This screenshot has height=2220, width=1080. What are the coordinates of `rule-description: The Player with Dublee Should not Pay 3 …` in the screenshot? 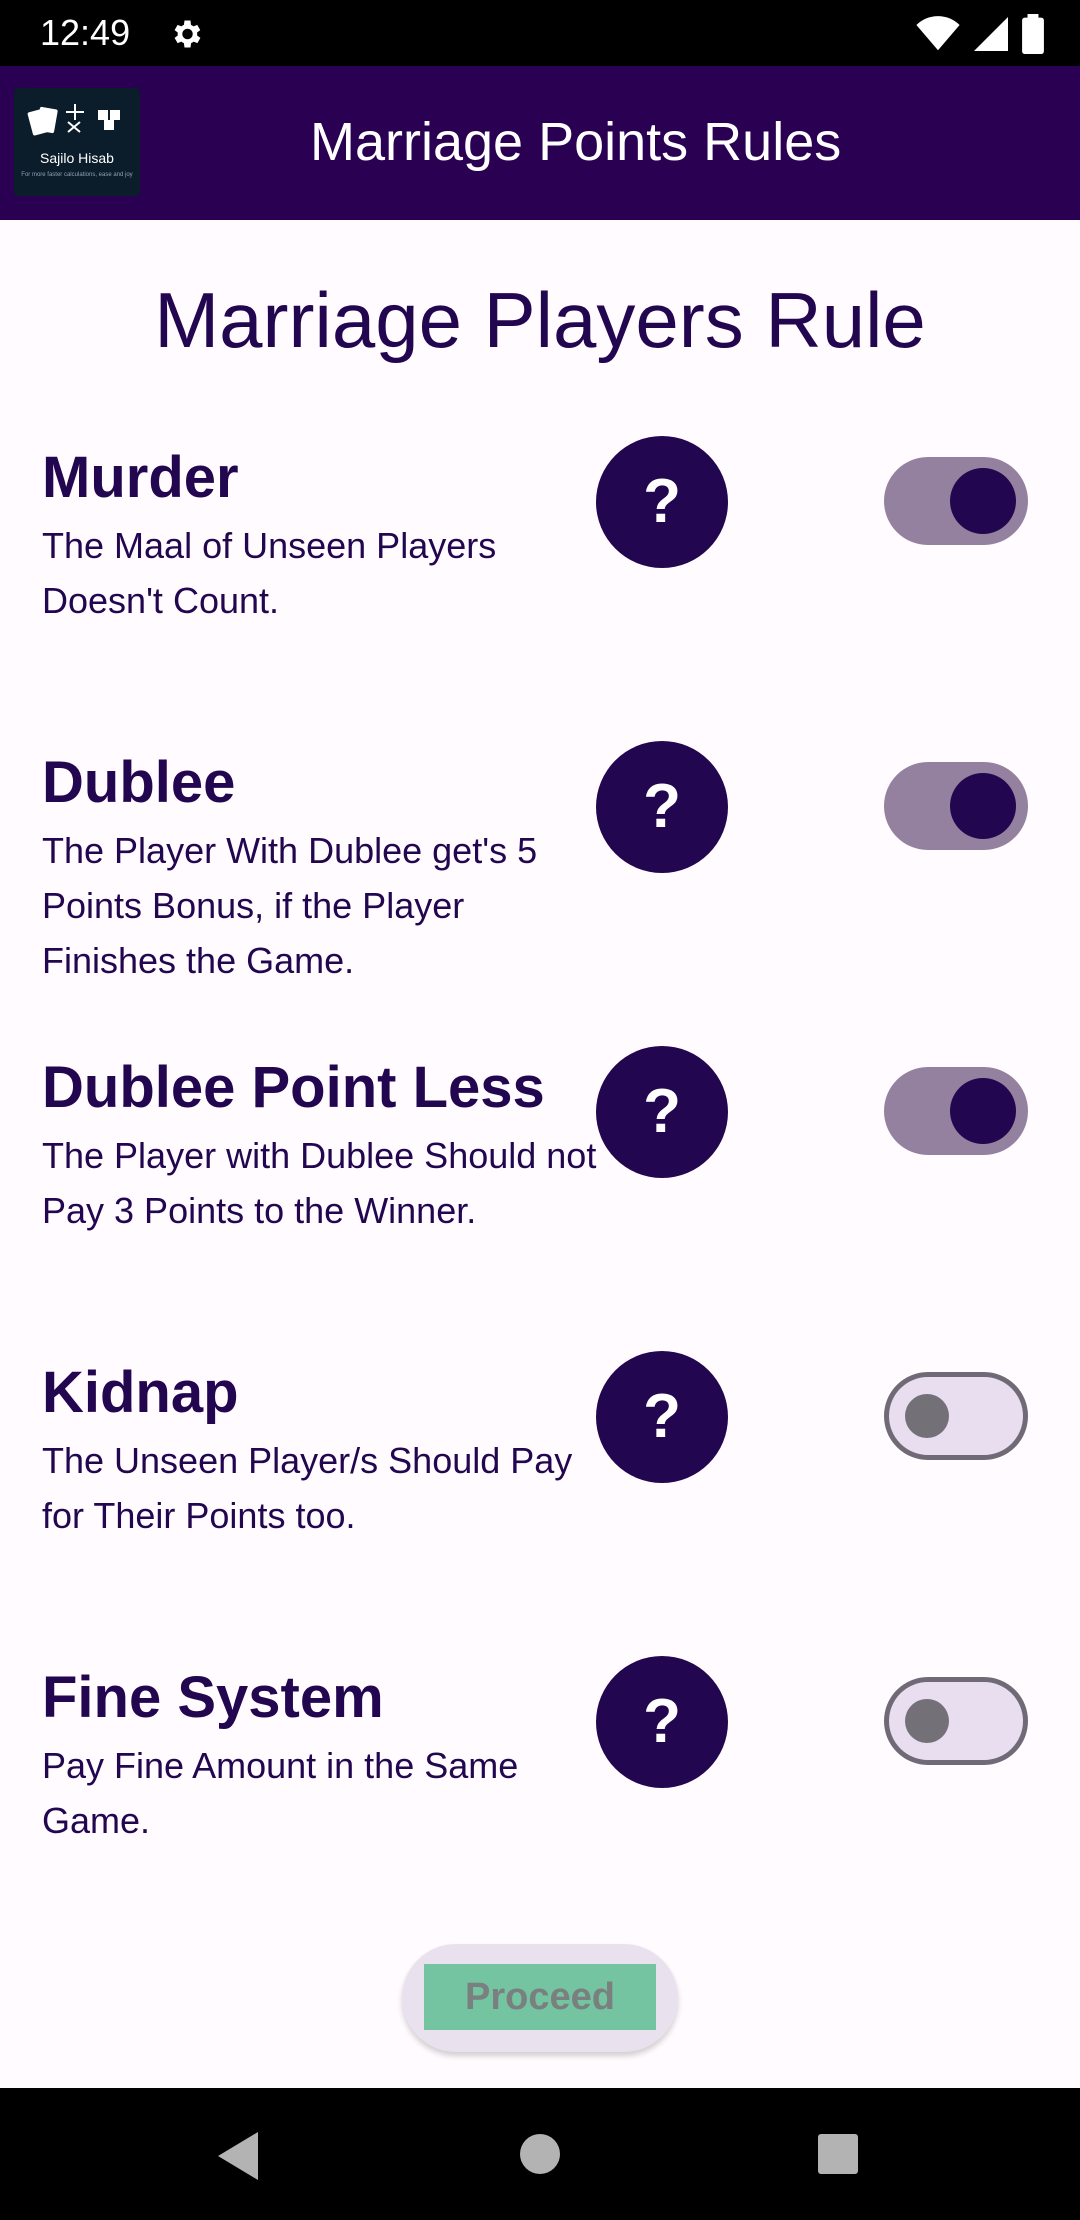 It's located at (319, 1183).